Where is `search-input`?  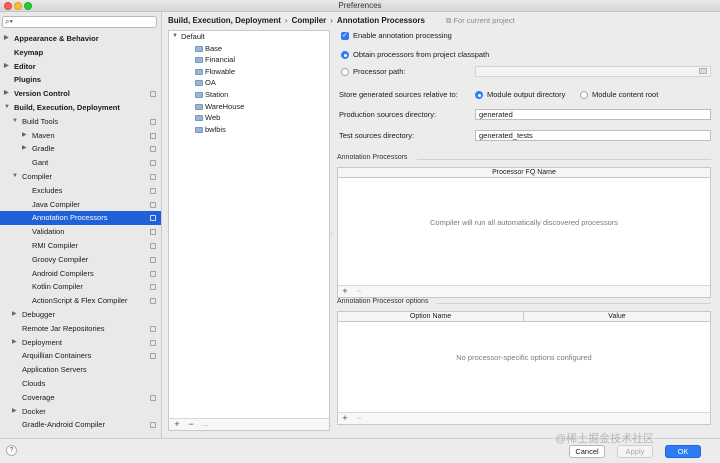 search-input is located at coordinates (86, 22).